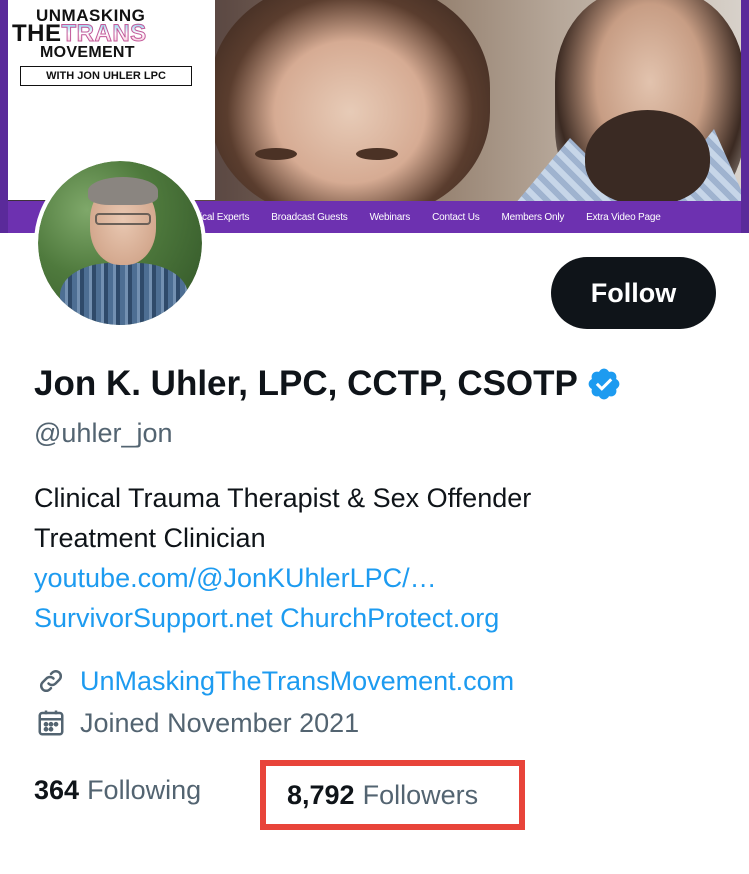  What do you see at coordinates (51, 681) in the screenshot?
I see `link-icon` at bounding box center [51, 681].